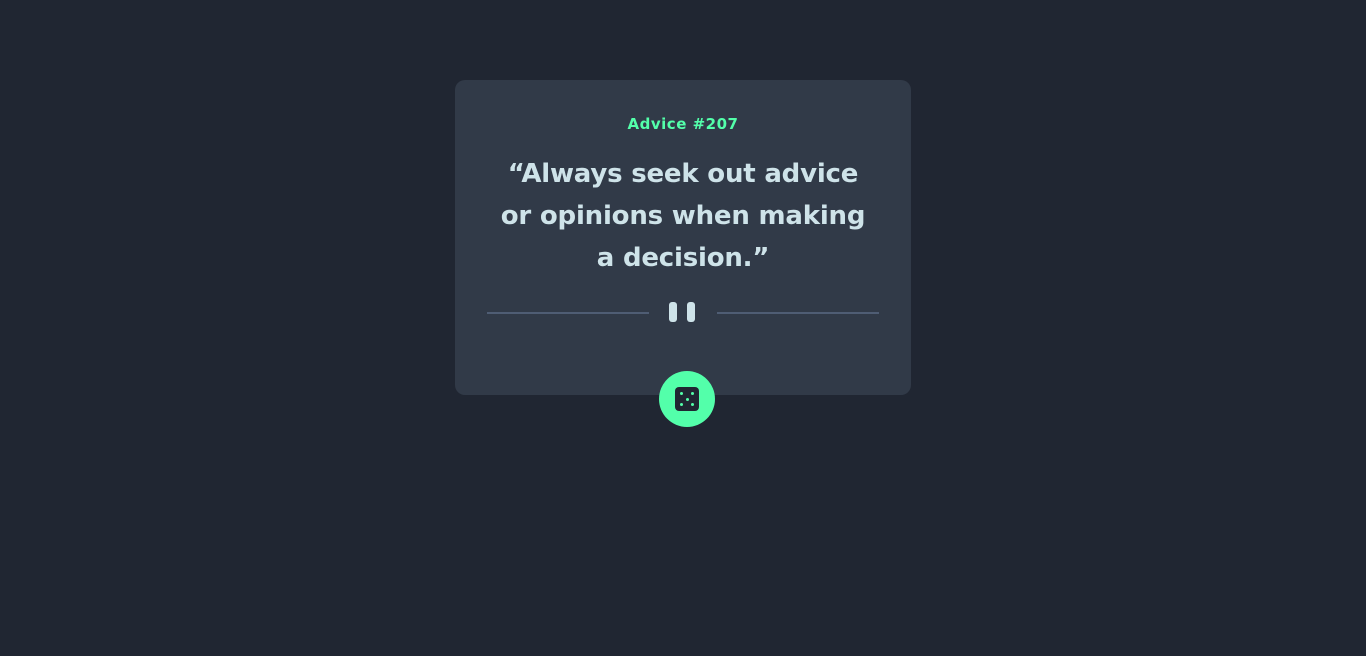 Image resolution: width=1366 pixels, height=656 pixels. I want to click on new-advice-button, so click(687, 399).